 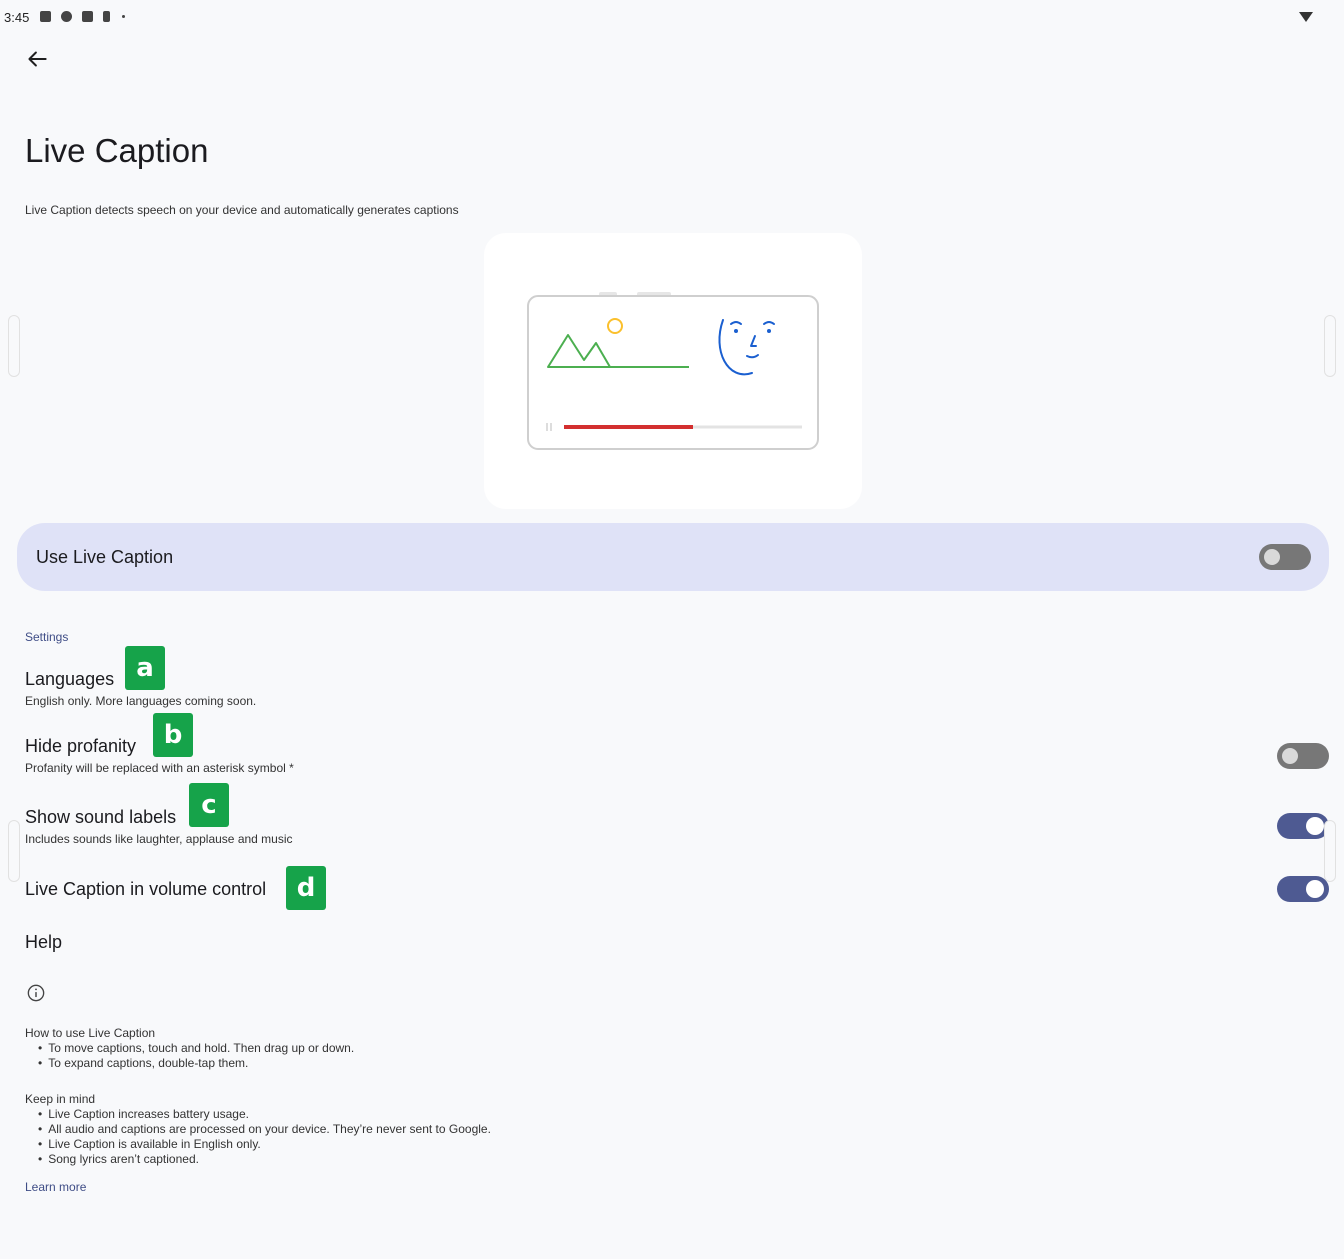 What do you see at coordinates (66, 16) in the screenshot?
I see `chrome-icon` at bounding box center [66, 16].